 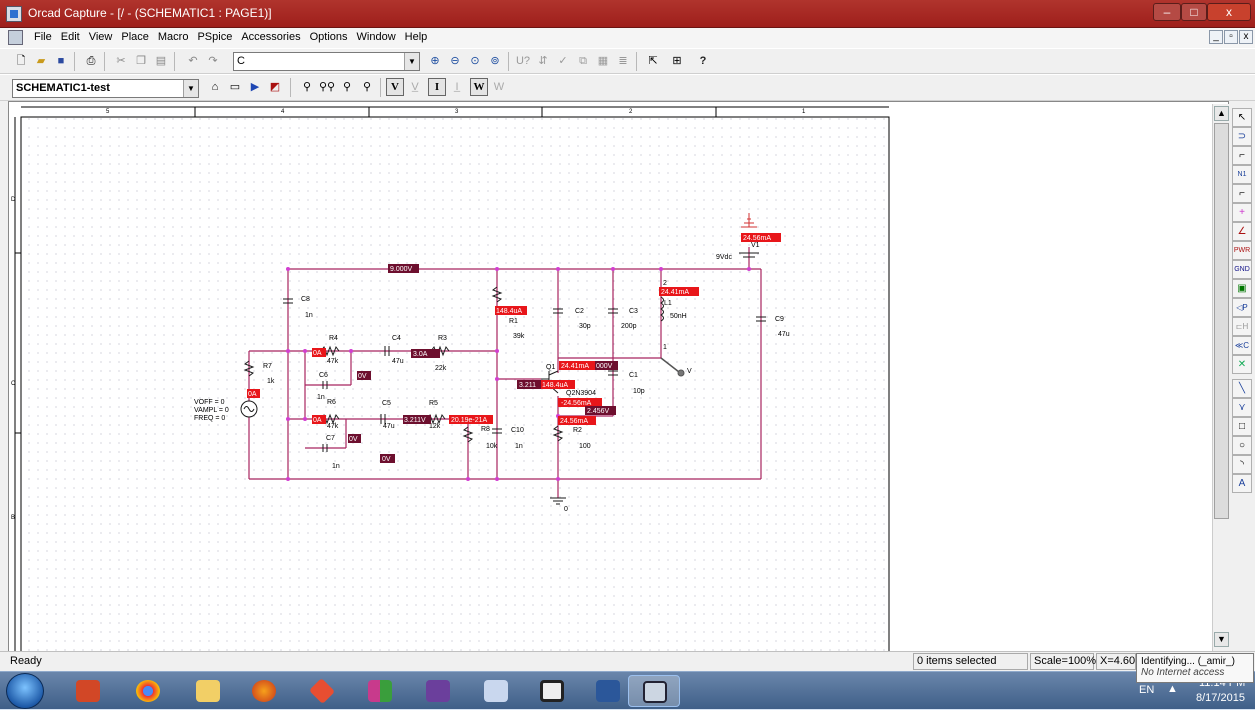 What do you see at coordinates (1242, 212) in the screenshot?
I see `place-junction-icon: +` at bounding box center [1242, 212].